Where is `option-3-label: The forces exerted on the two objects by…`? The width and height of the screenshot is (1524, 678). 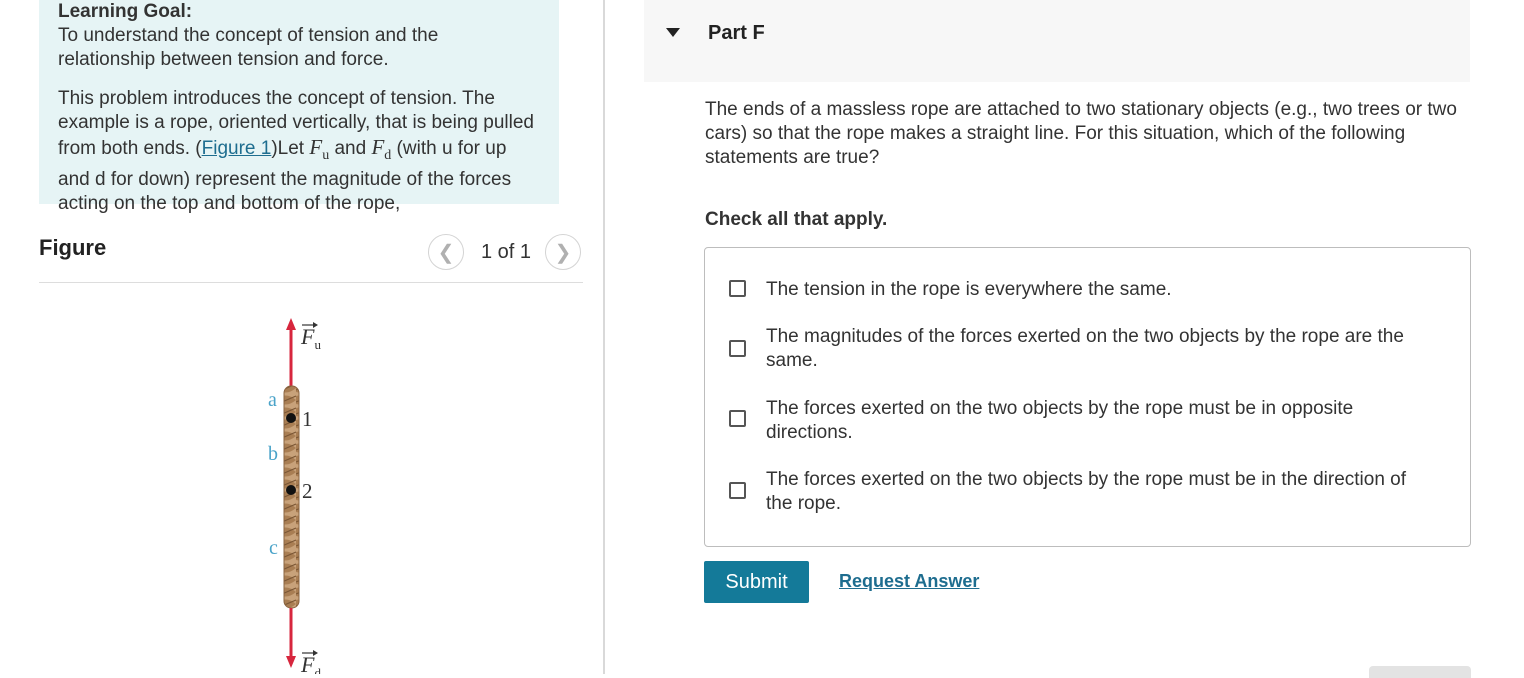
option-3-label: The forces exerted on the two objects by… is located at coordinates (1101, 421).